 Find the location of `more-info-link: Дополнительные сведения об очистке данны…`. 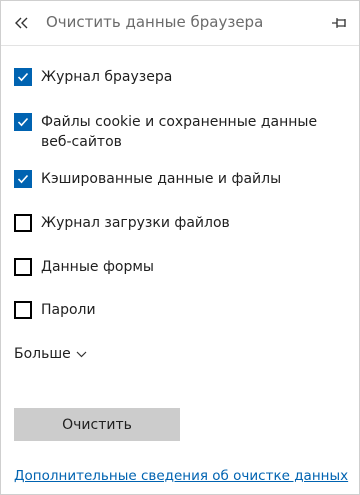

more-info-link: Дополнительные сведения об очистке данны… is located at coordinates (181, 476).